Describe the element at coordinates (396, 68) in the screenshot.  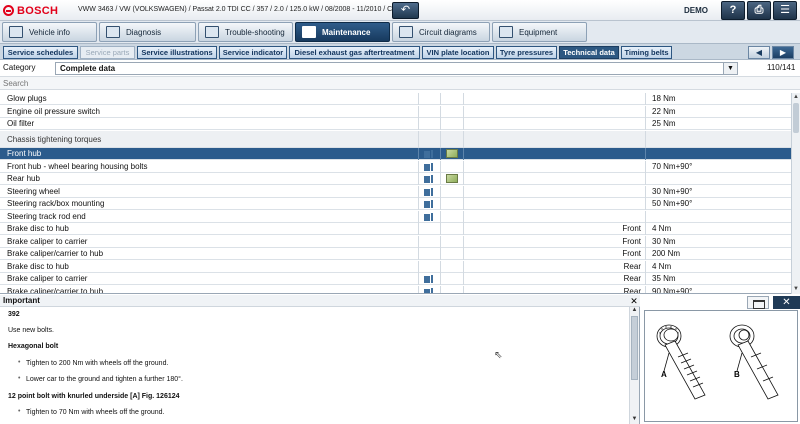
I see `category-select: Complete data ▼` at that location.